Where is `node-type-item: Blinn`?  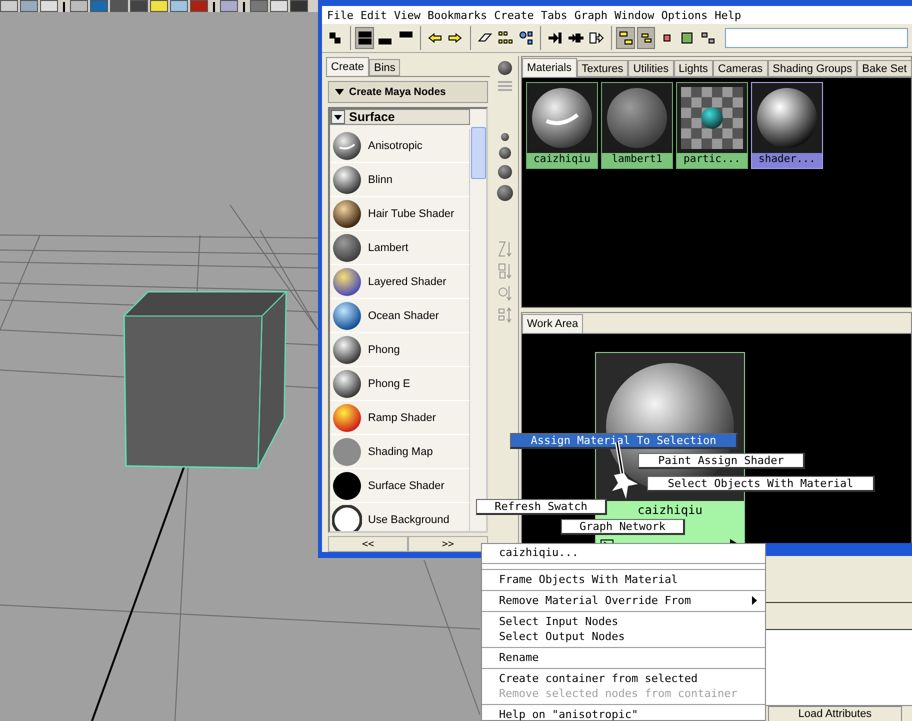 node-type-item: Blinn is located at coordinates (380, 180).